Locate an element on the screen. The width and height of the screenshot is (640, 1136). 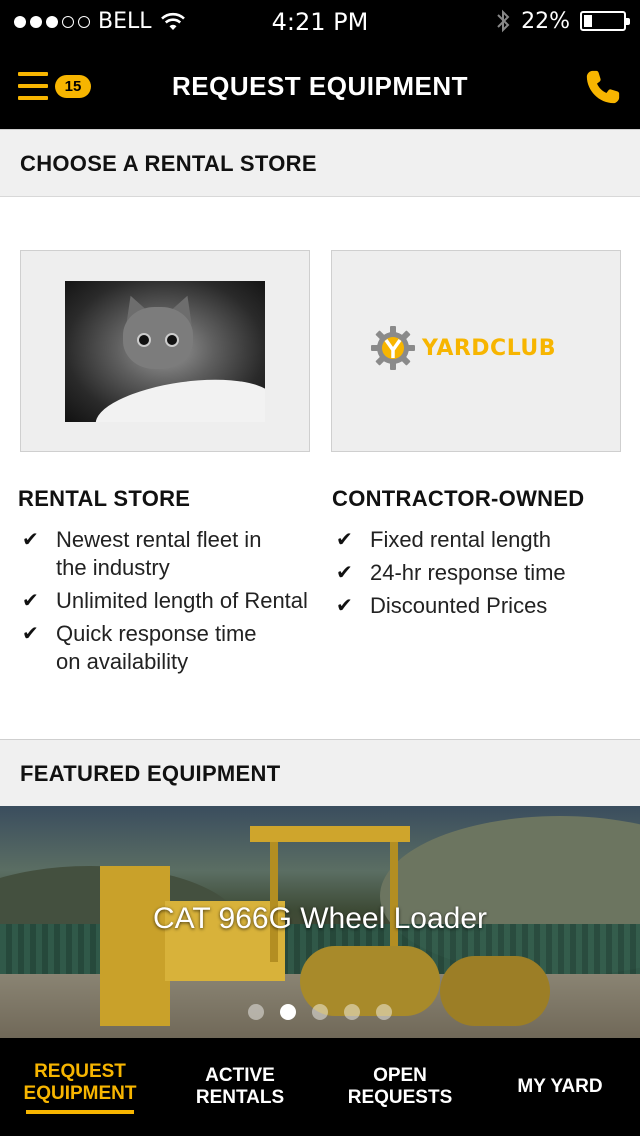
rental-store-card is located at coordinates (165, 351).